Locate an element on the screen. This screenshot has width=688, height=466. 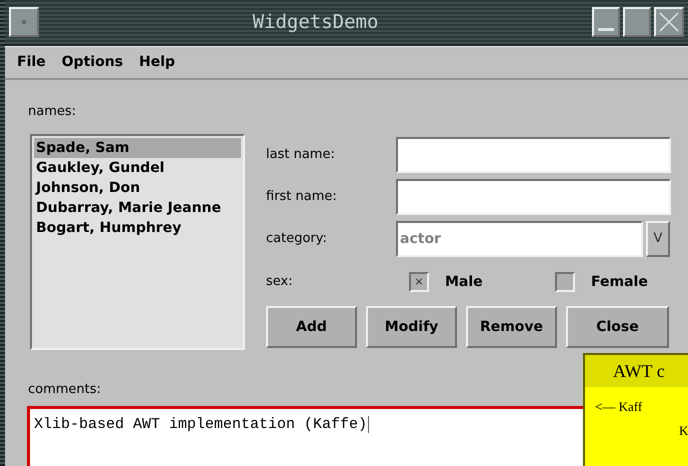
maximize-button is located at coordinates (637, 22).